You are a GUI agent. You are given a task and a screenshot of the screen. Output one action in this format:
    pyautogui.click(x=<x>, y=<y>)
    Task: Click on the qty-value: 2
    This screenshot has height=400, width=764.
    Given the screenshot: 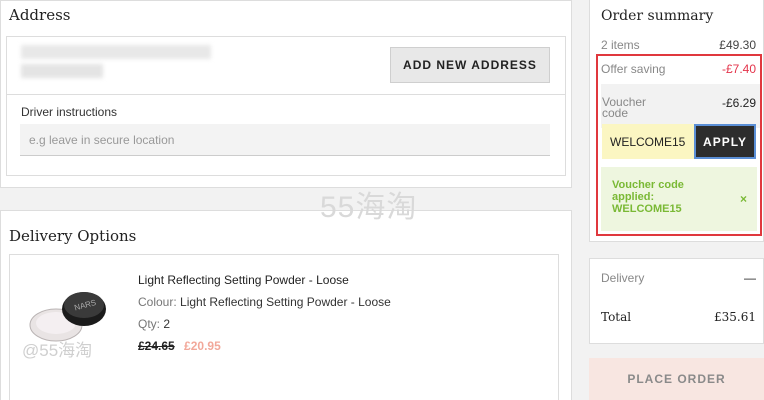 What is the action you would take?
    pyautogui.click(x=167, y=324)
    